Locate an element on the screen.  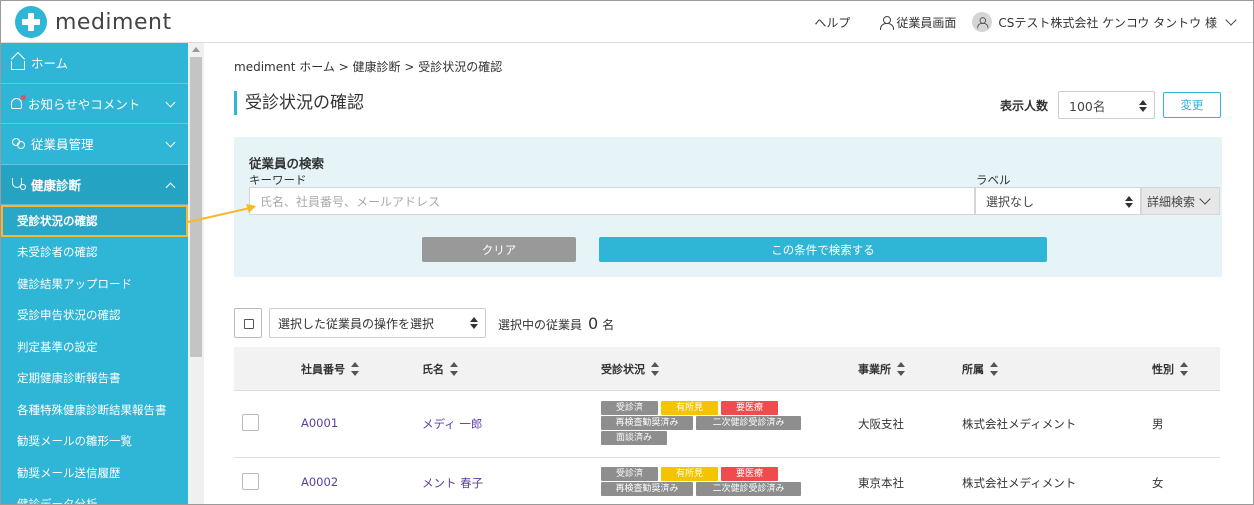
breadcrumb: mediment ホーム > 健康診断 > 受診状況の確認 is located at coordinates (368, 66).